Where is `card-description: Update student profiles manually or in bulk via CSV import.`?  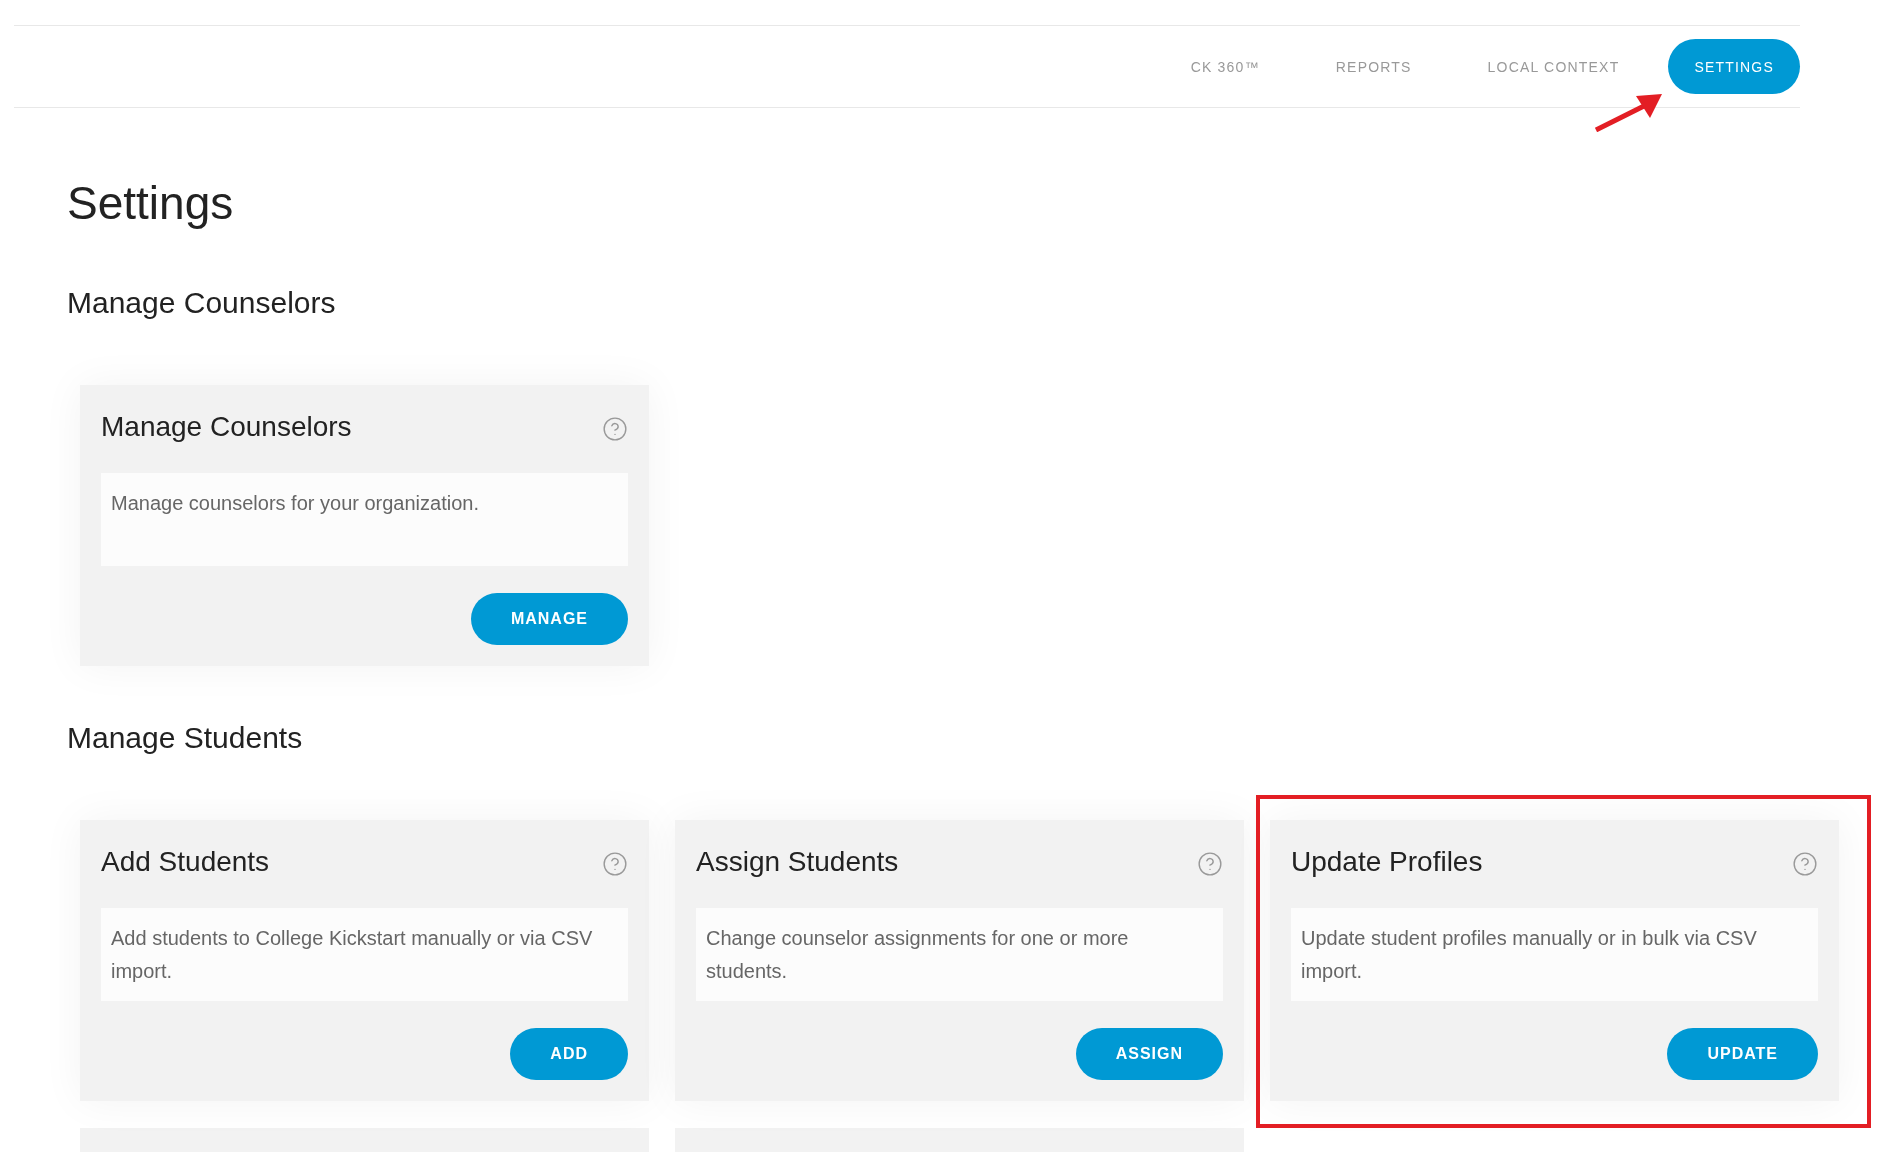
card-description: Update student profiles manually or in bulk via CSV import. is located at coordinates (1554, 954).